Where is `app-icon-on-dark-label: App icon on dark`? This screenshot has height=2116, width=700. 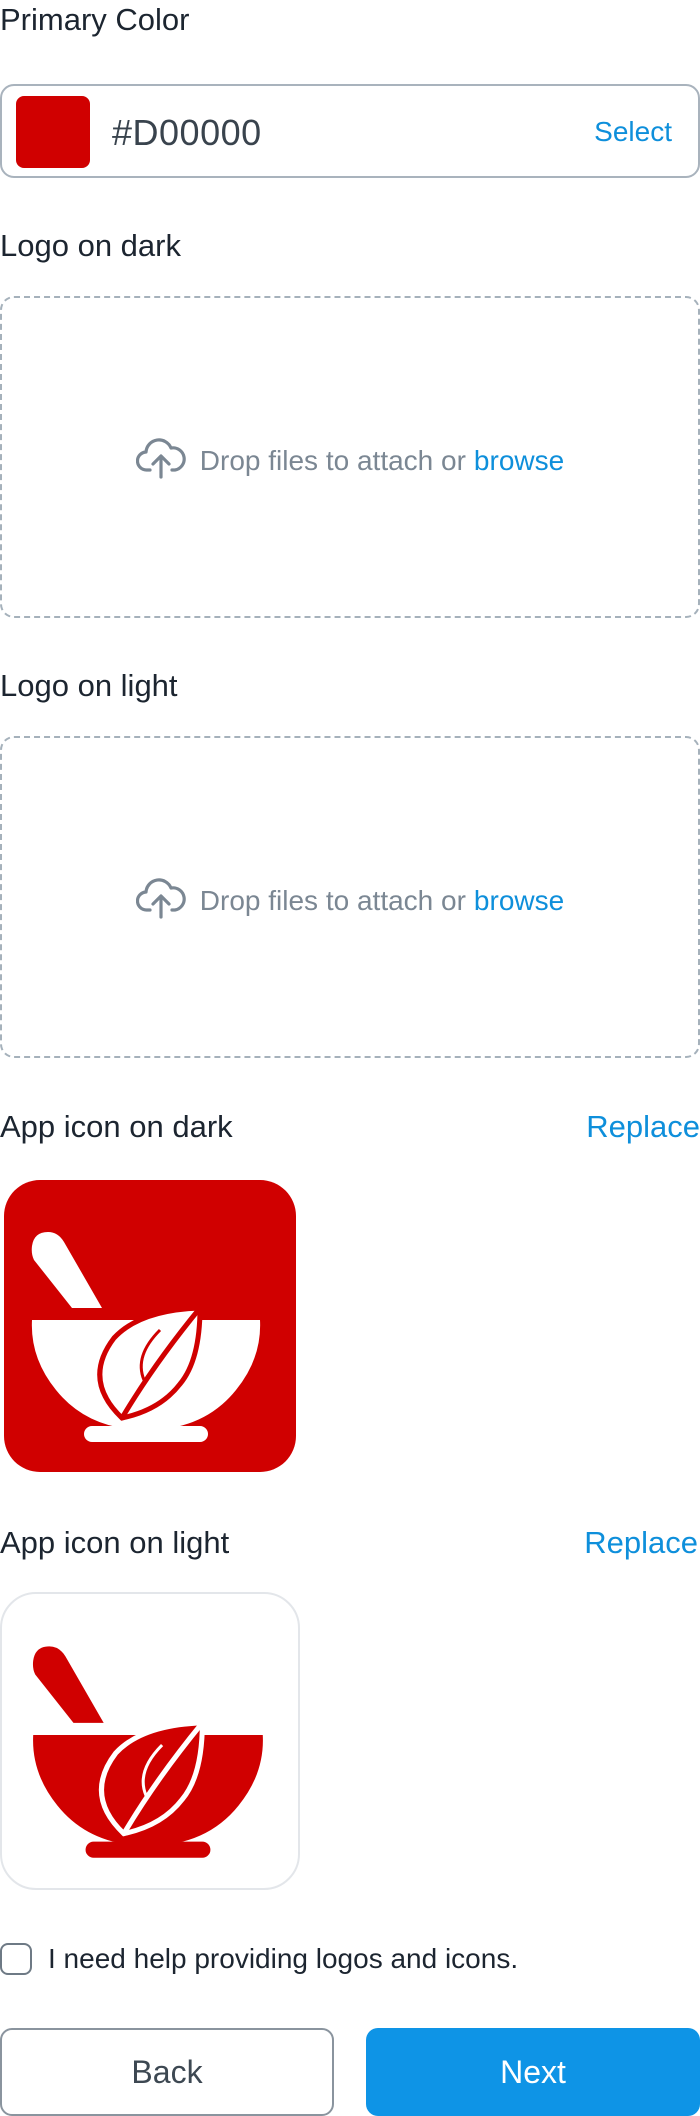 app-icon-on-dark-label: App icon on dark is located at coordinates (116, 1126).